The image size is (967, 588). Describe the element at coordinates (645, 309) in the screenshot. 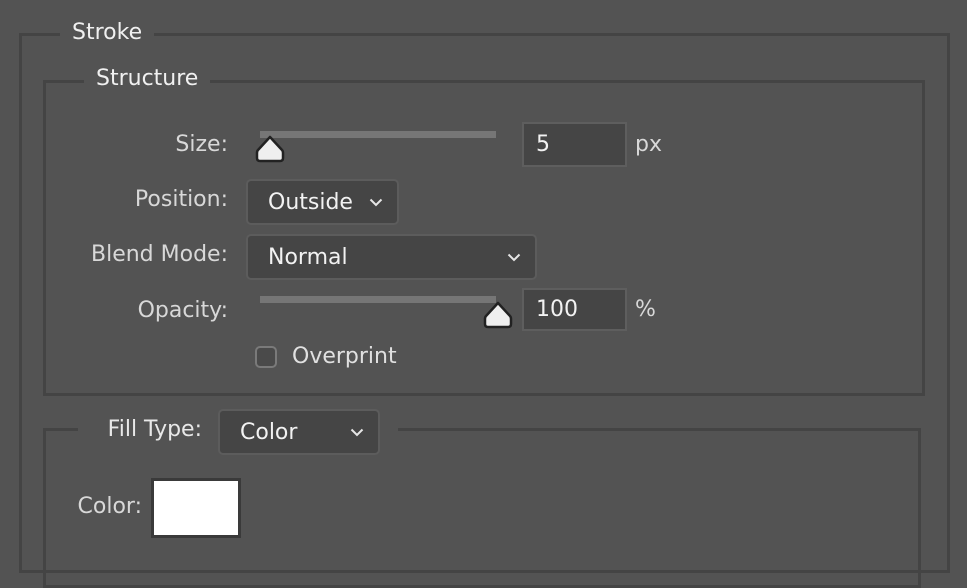

I see `opacity-unit: %` at that location.